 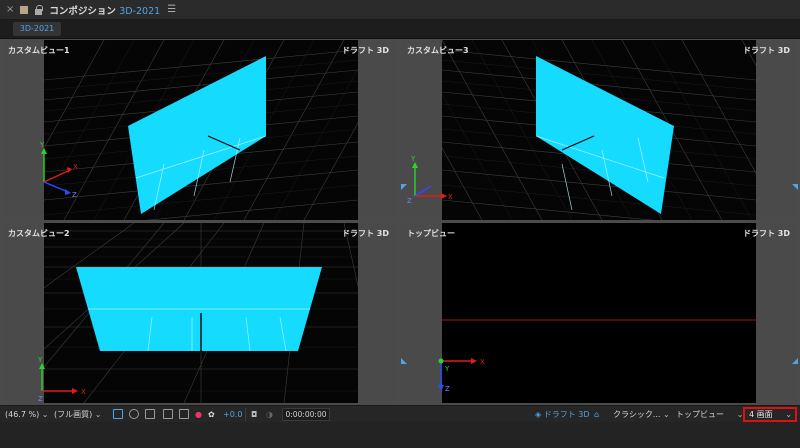 I want to click on renderer-dropdown: クラシック... ⌄, so click(x=641, y=414).